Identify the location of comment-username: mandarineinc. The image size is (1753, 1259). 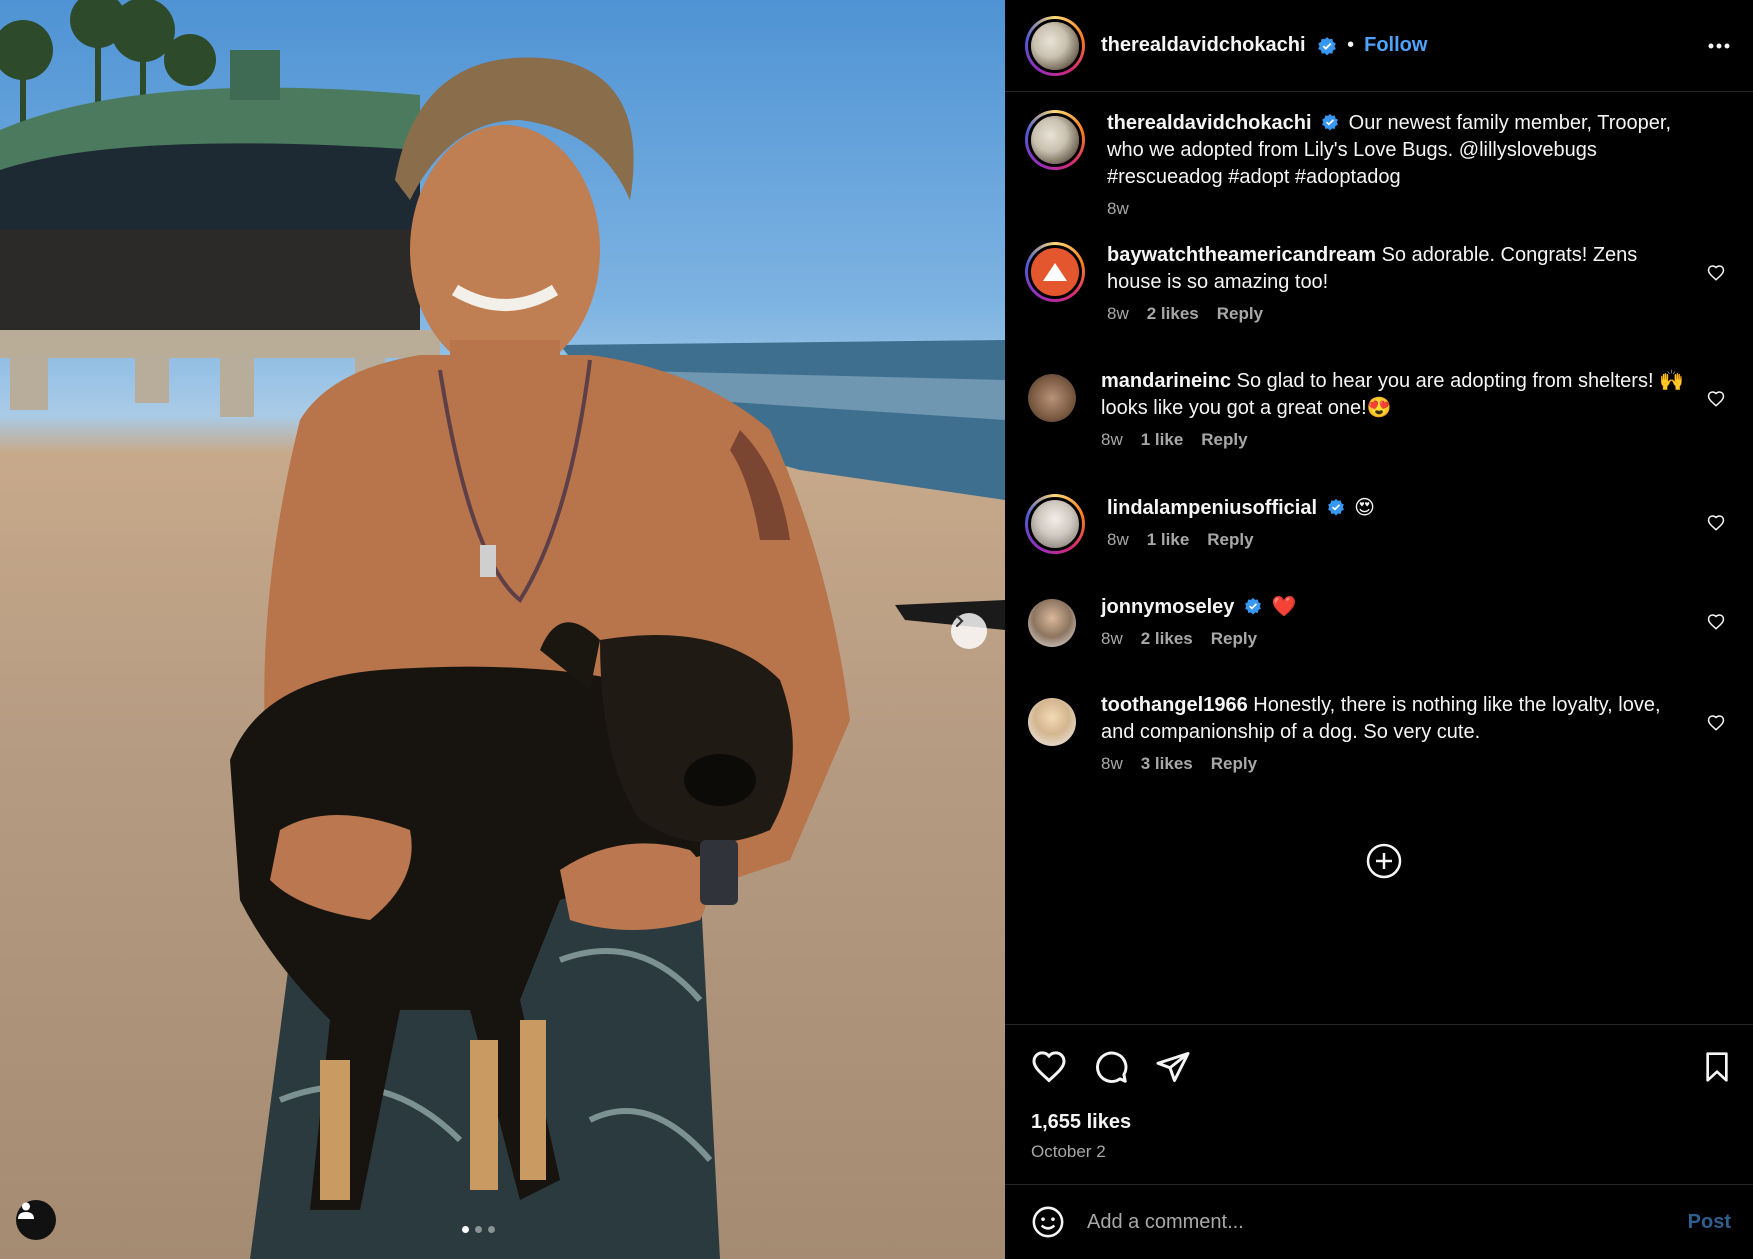
(1166, 381).